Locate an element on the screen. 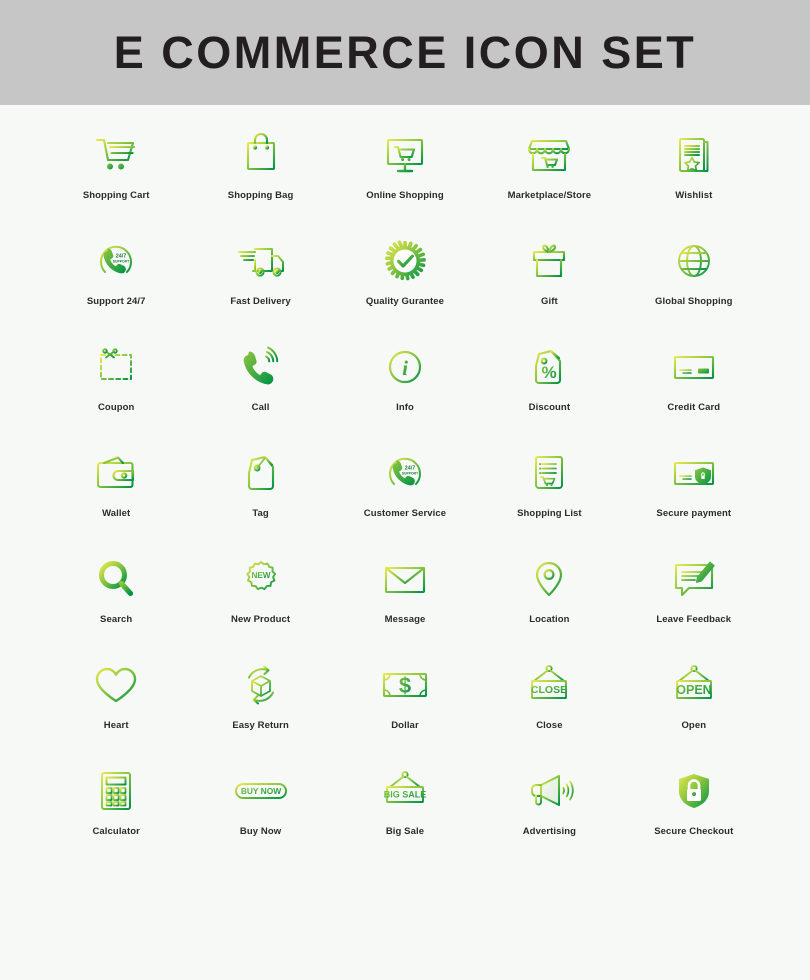 This screenshot has height=980, width=810. icon-cell-wishlist: Wishlist is located at coordinates (694, 180).